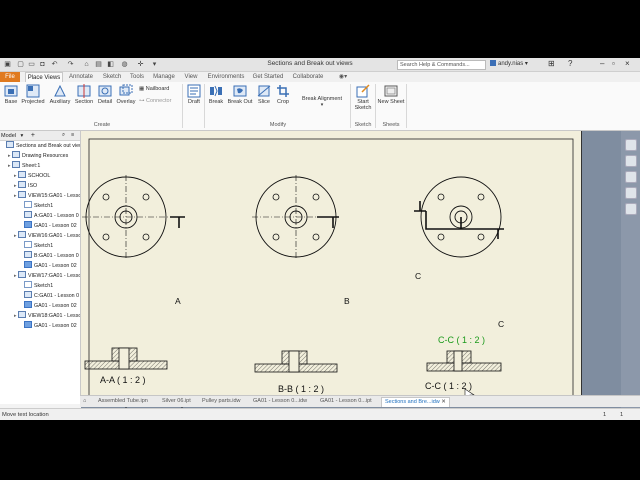  I want to click on tab-collaborate: Collaborate, so click(308, 77).